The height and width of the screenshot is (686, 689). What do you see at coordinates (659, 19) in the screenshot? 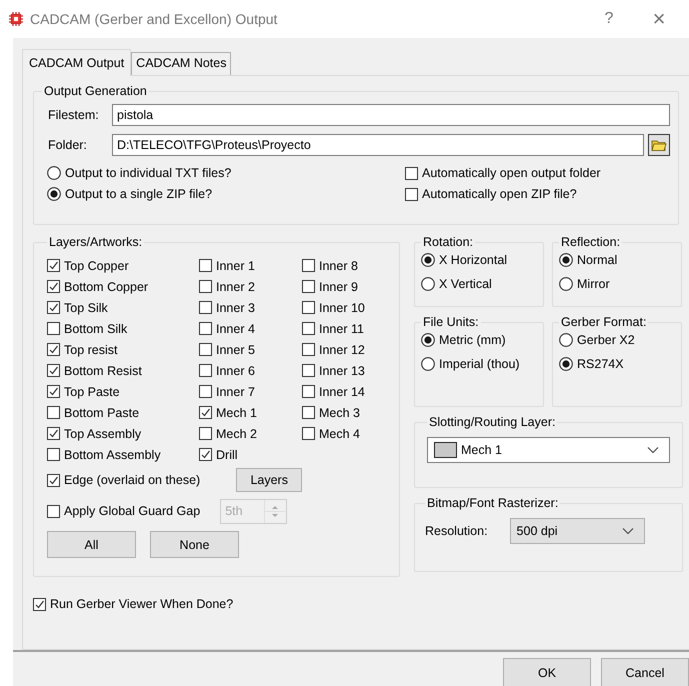
I see `close-button: ×` at bounding box center [659, 19].